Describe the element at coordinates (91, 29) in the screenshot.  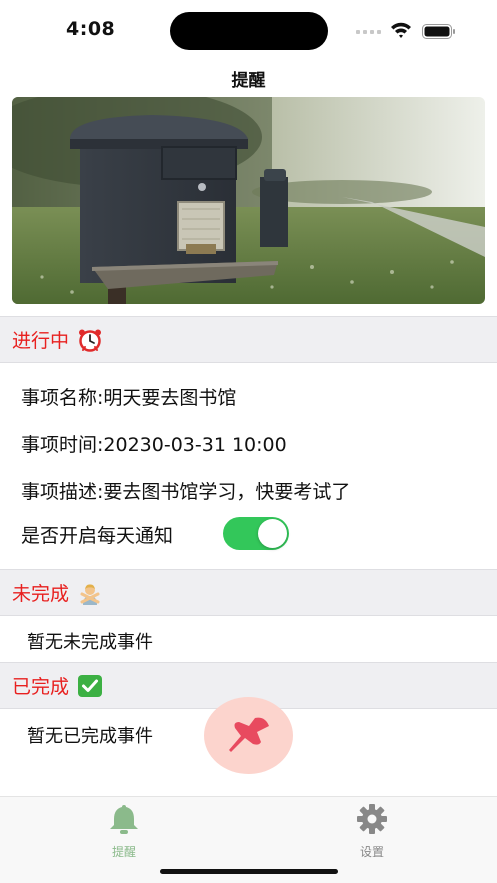
I see `status-time: 4:08` at that location.